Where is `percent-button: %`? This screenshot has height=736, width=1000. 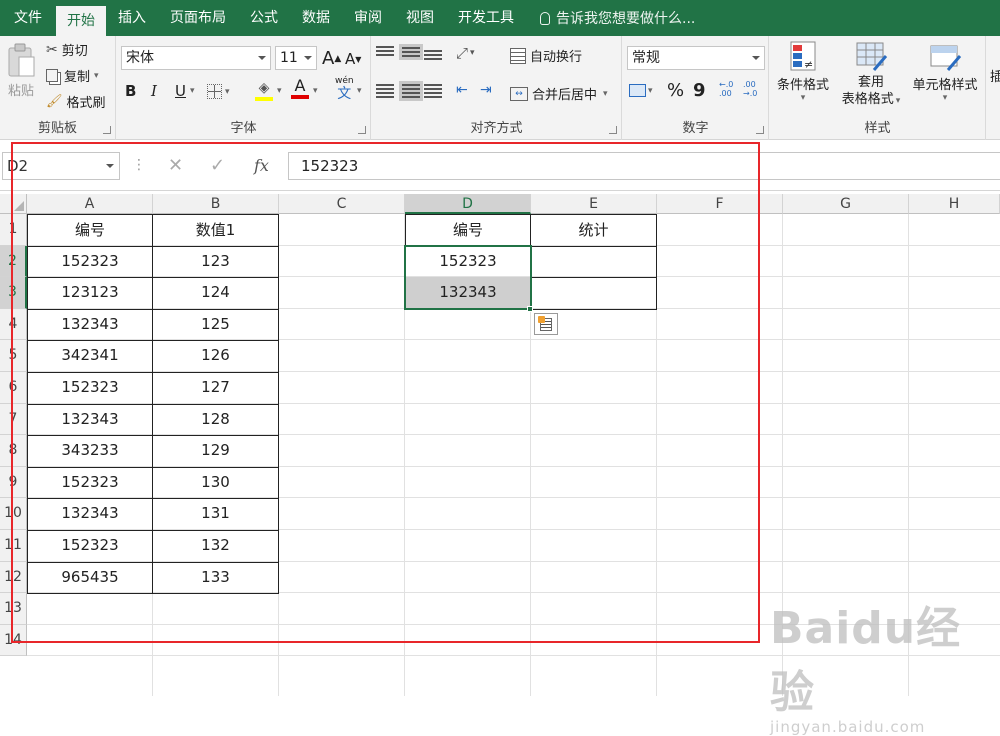
percent-button: % is located at coordinates (675, 90).